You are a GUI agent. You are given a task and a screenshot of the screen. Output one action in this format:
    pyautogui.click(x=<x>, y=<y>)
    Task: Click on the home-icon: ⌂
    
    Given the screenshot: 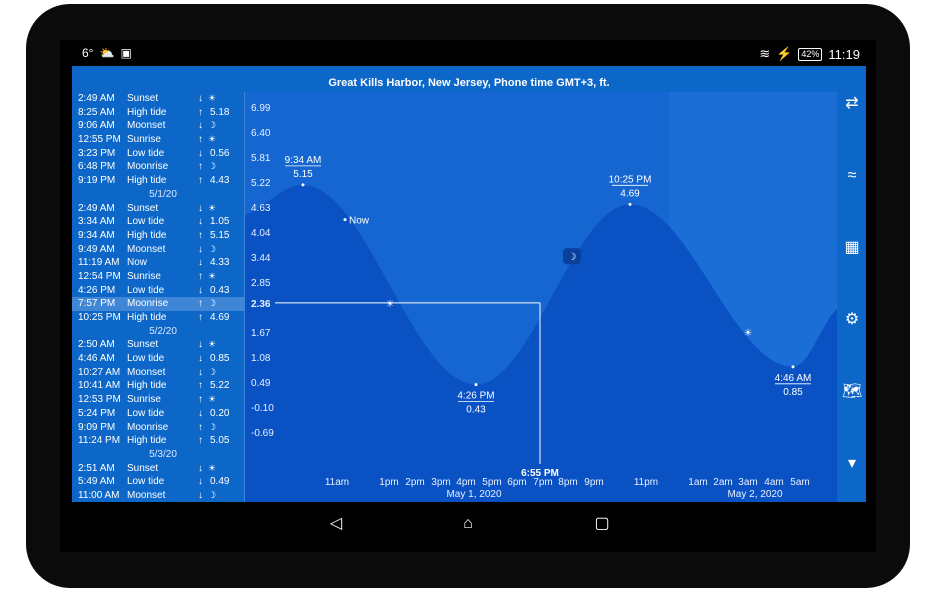 What is the action you would take?
    pyautogui.click(x=468, y=524)
    